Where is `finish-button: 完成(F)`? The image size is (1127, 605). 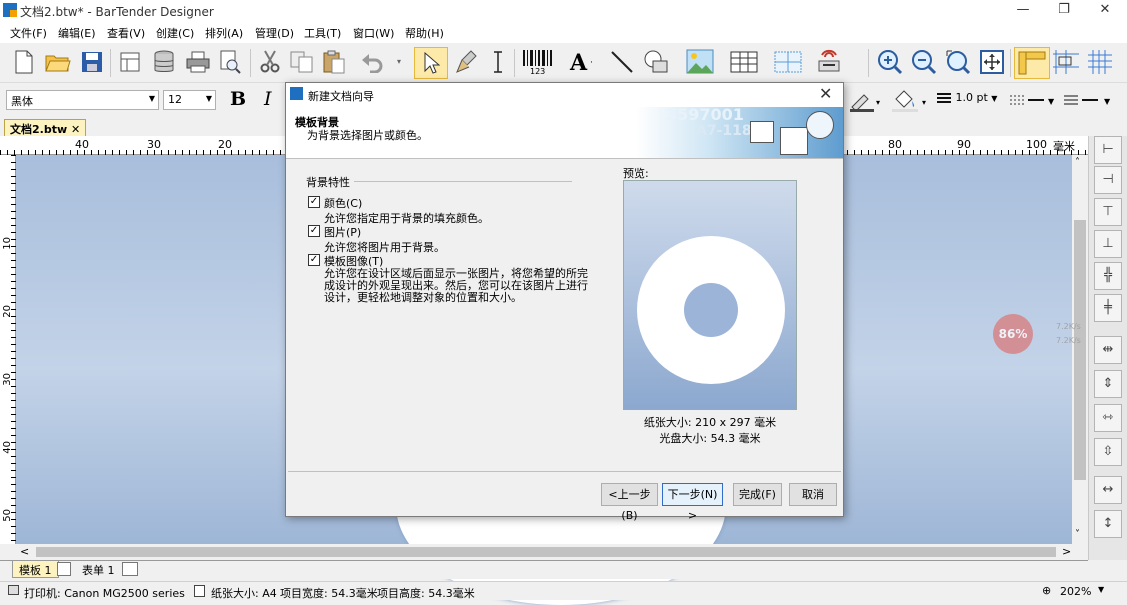
finish-button: 完成(F) is located at coordinates (757, 494).